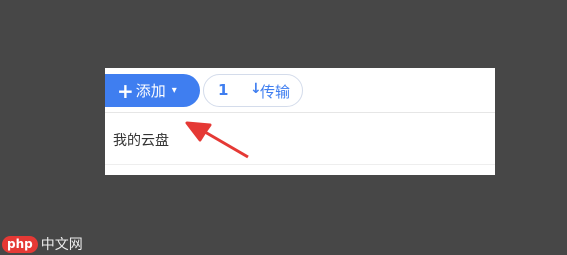  What do you see at coordinates (20, 244) in the screenshot?
I see `watermark-logo: php` at bounding box center [20, 244].